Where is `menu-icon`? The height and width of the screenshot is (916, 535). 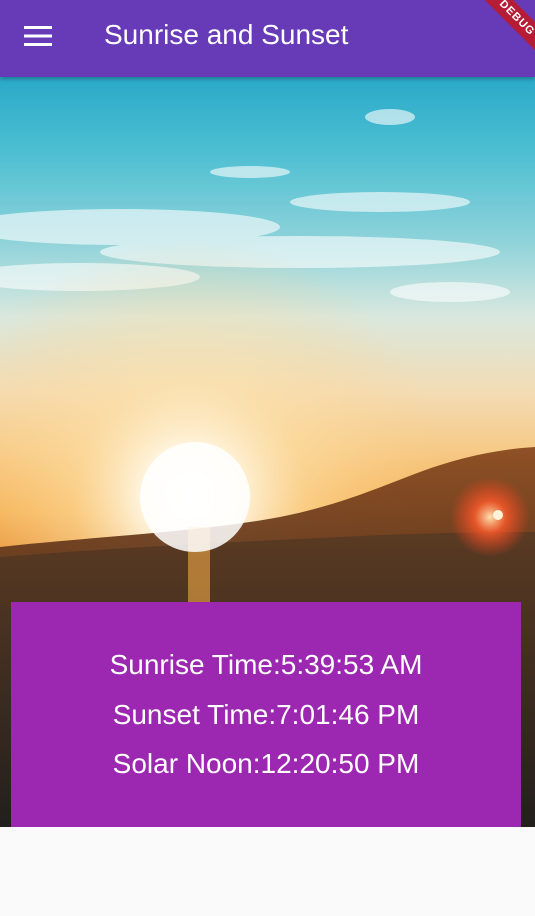 menu-icon is located at coordinates (38, 36).